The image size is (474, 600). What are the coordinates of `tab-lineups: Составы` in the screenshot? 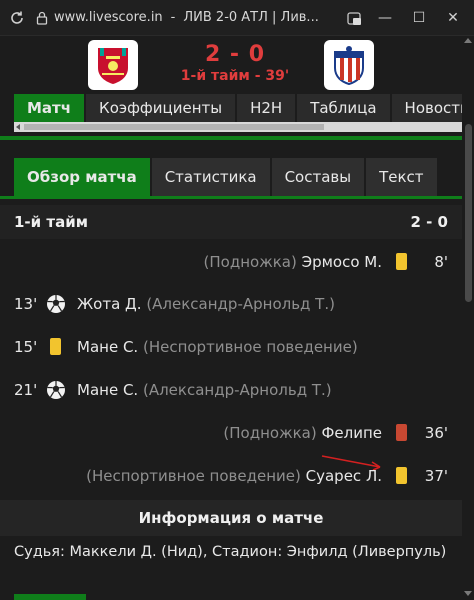 It's located at (318, 177).